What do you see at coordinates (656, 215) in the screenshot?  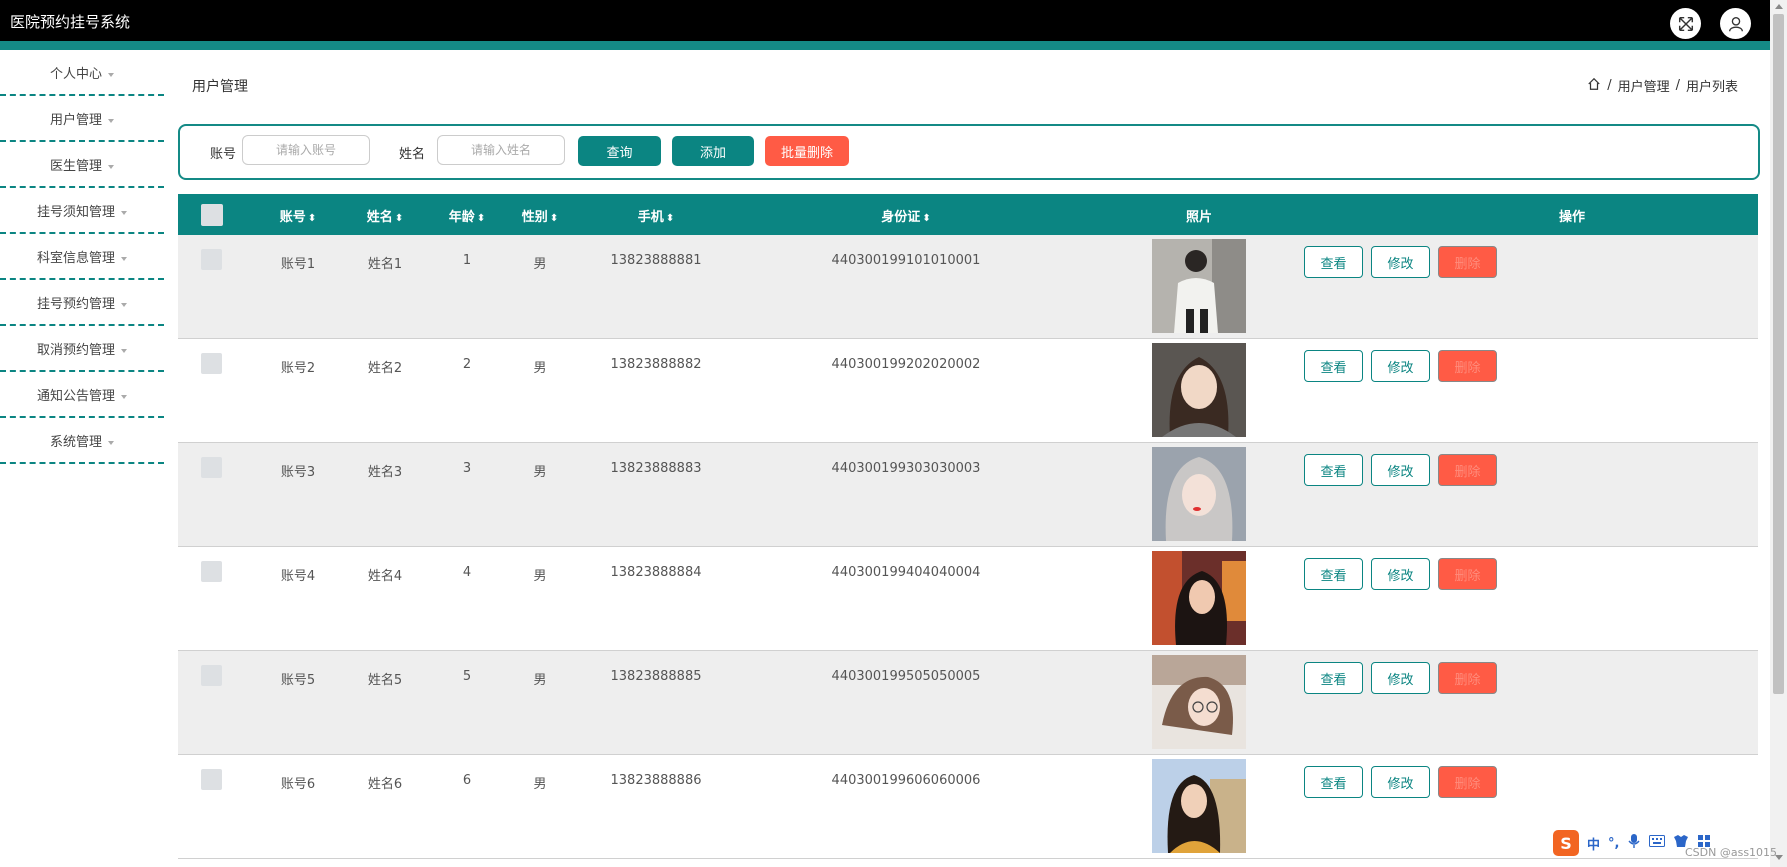 I see `header-phone: 手机 ⬍` at bounding box center [656, 215].